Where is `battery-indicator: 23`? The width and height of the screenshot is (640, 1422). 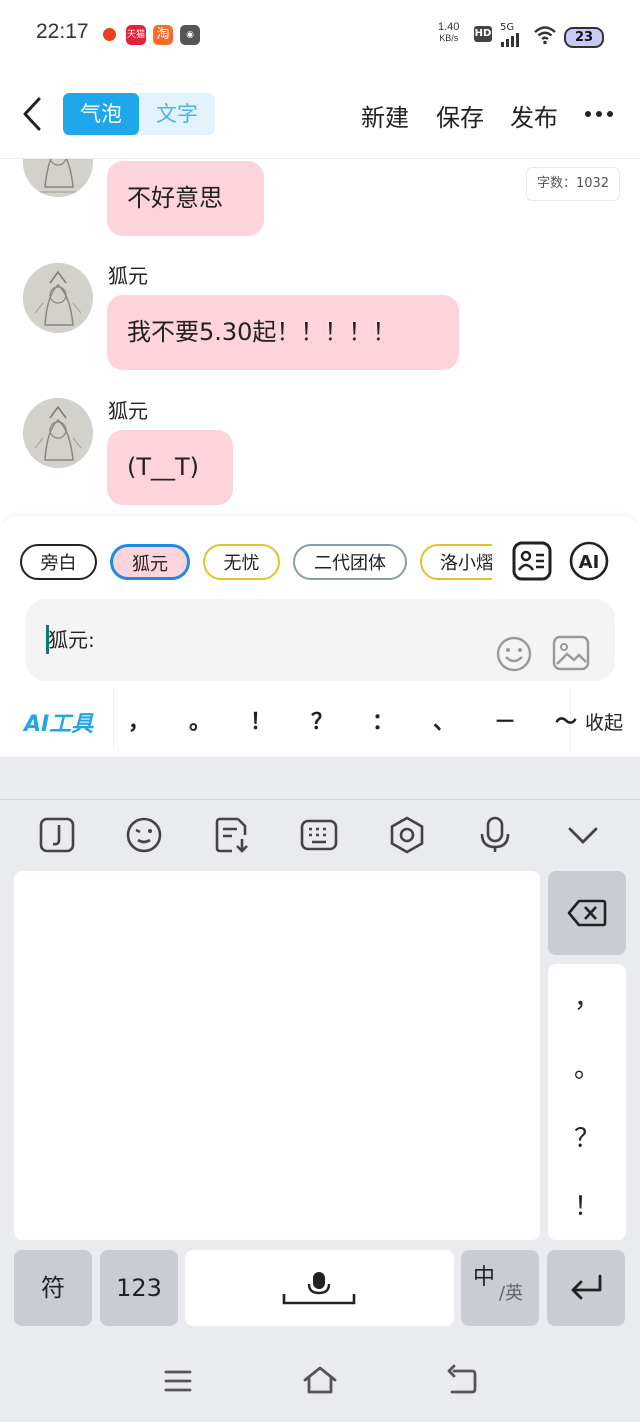 battery-indicator: 23 is located at coordinates (584, 37).